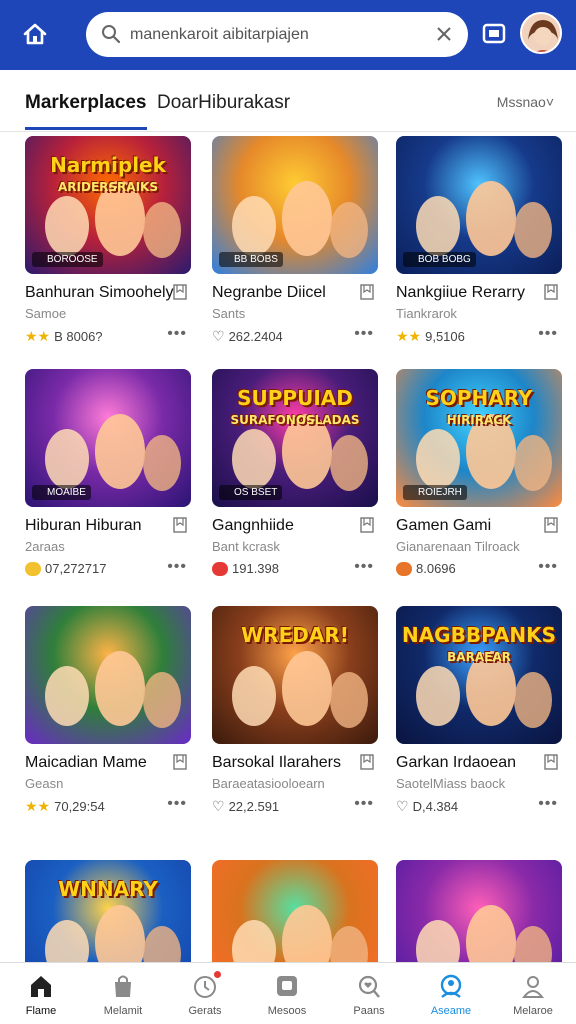  I want to click on search-bar, so click(277, 34).